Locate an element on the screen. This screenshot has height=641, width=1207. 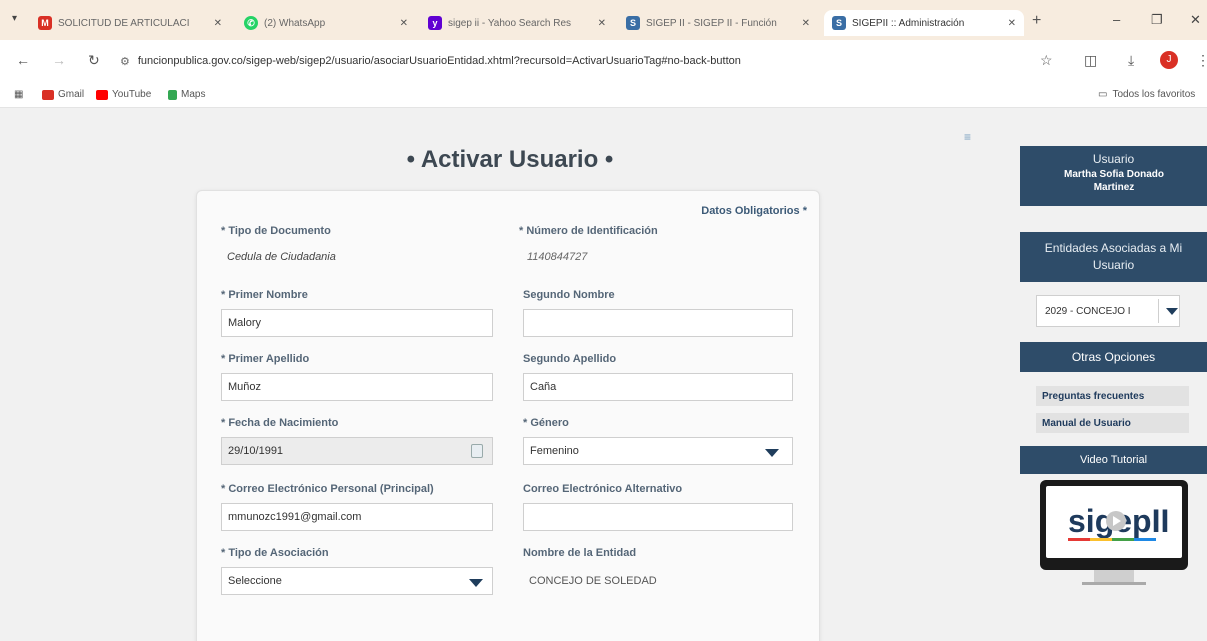
sidebar-user-panel: Usuario Martha Sofia Donado Martinez is located at coordinates (1113, 176).